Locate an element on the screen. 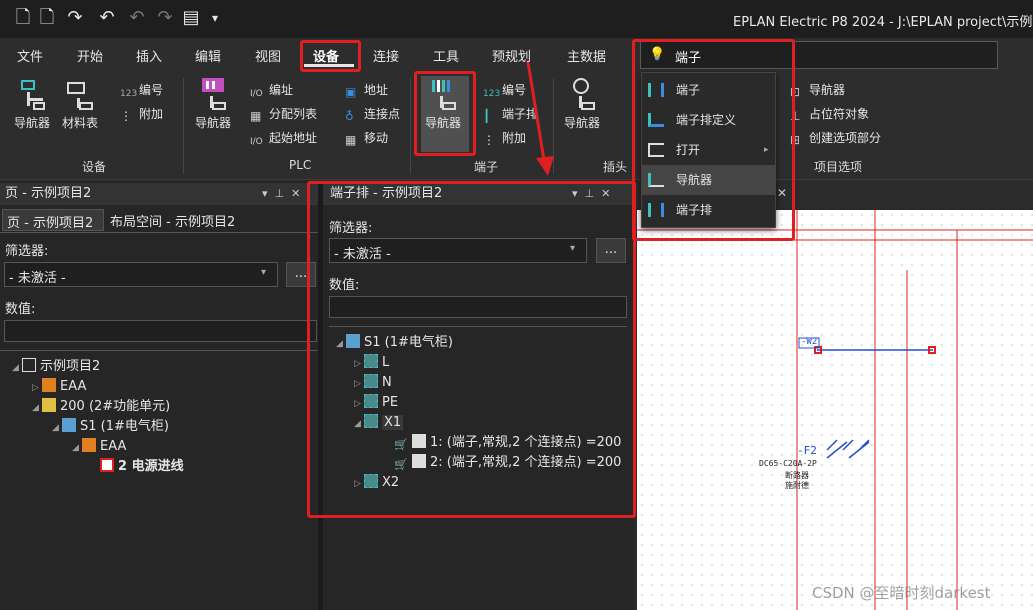 This screenshot has height=610, width=1033. ribbon-separator is located at coordinates (410, 126).